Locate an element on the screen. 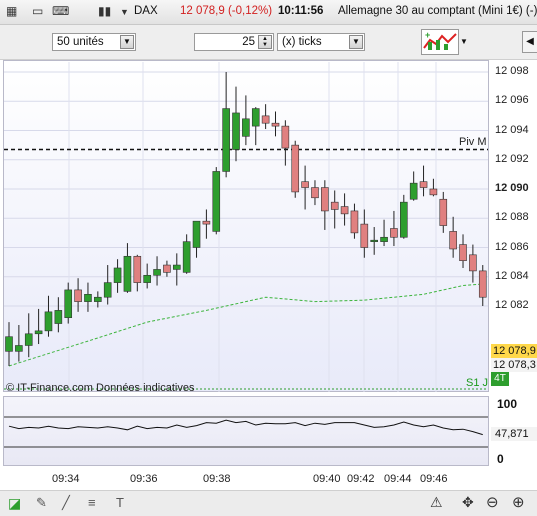 The height and width of the screenshot is (516, 537). y-tick-label: 12 088 is located at coordinates (512, 217).